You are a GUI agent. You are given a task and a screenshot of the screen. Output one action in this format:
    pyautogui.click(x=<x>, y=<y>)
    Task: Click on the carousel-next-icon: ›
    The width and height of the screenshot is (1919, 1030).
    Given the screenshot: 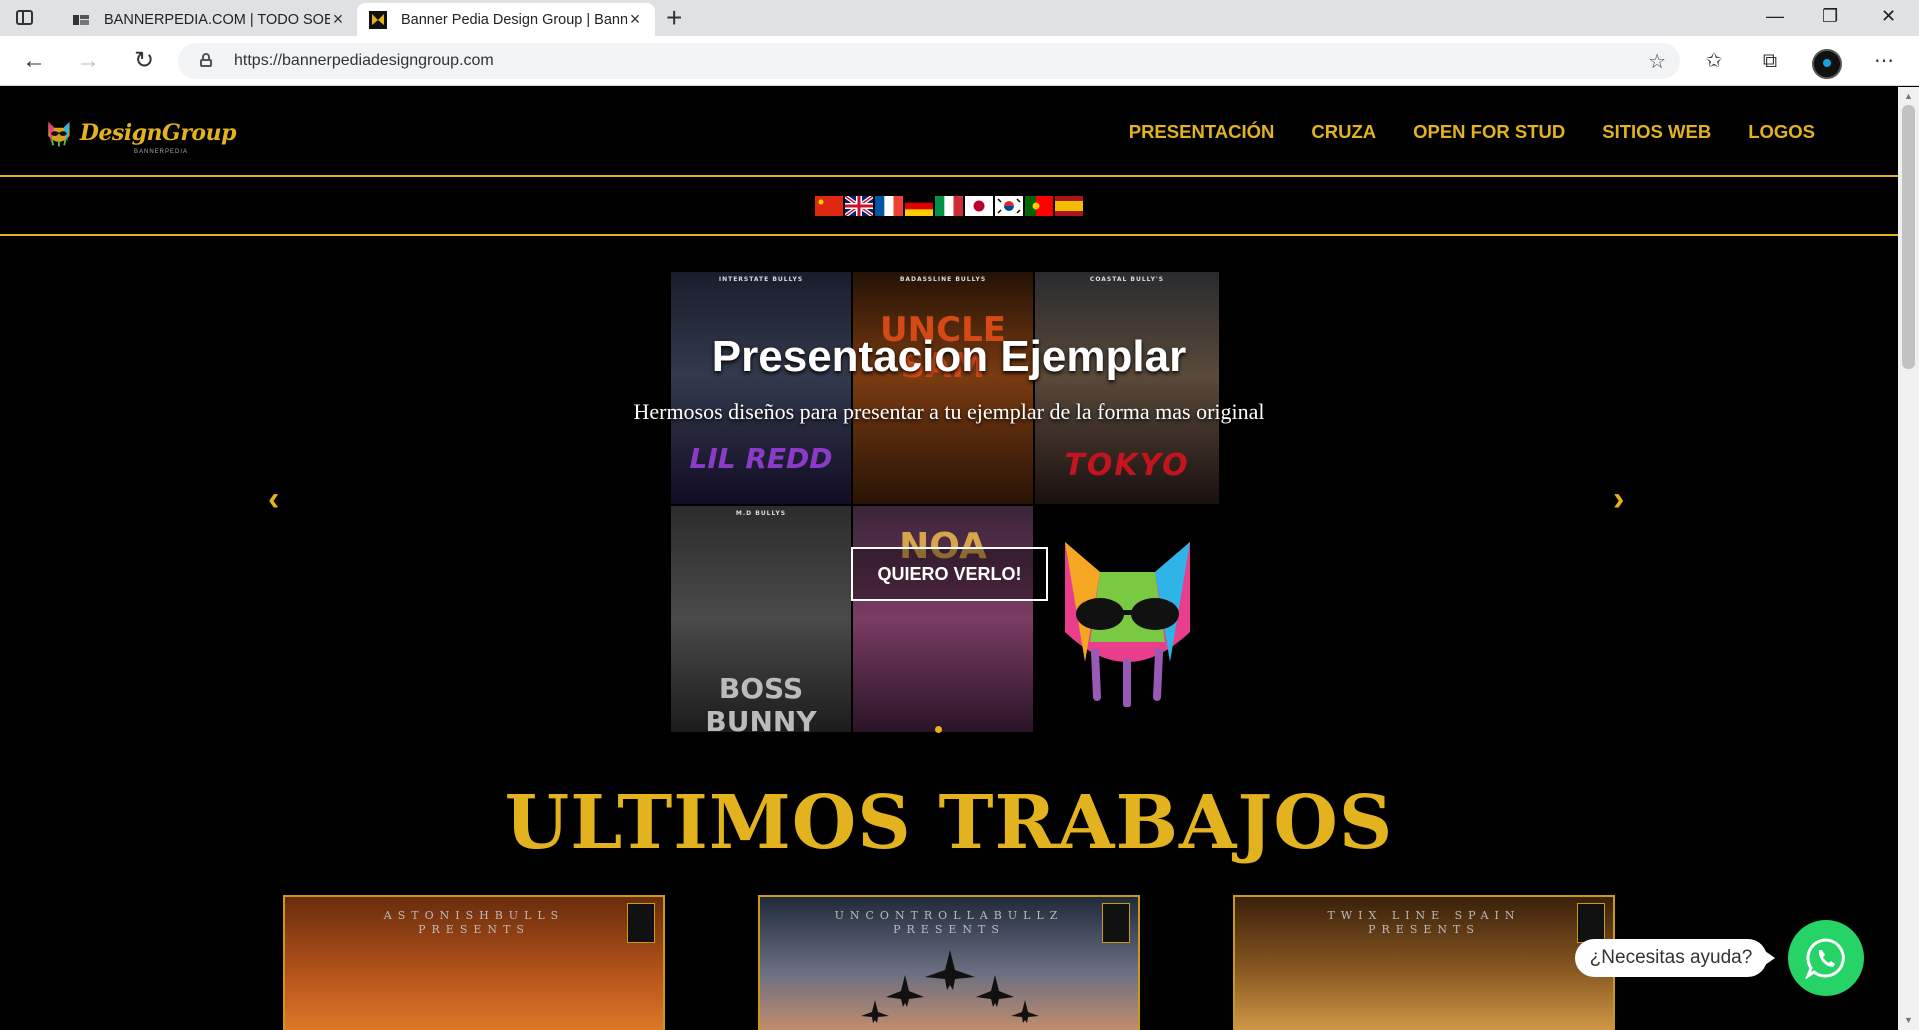 What is the action you would take?
    pyautogui.click(x=1618, y=499)
    